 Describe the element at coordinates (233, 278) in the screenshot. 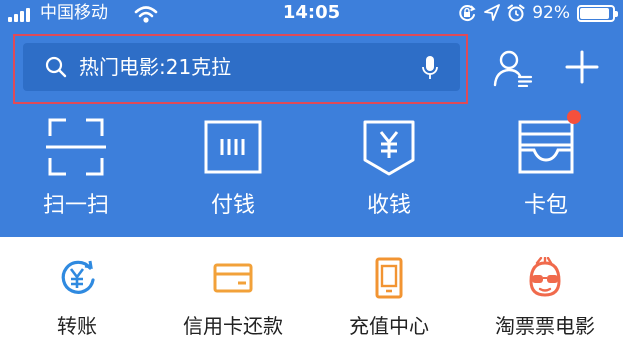

I see `credit-card-icon` at that location.